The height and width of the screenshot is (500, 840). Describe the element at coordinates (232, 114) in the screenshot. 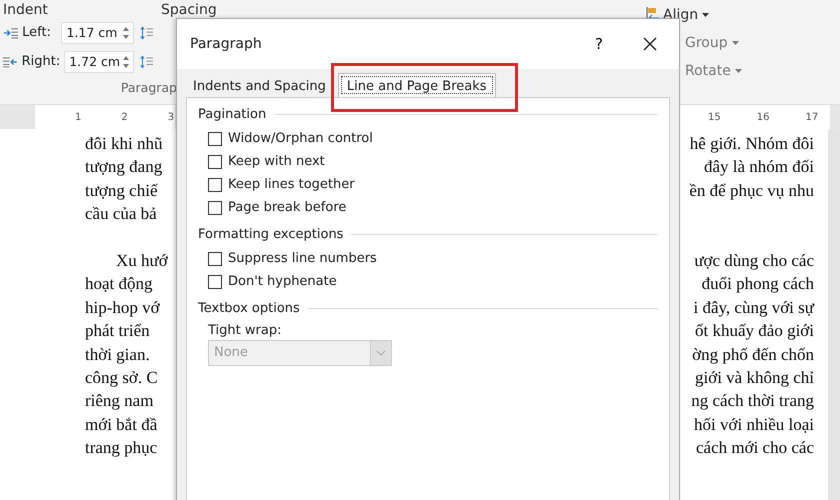

I see `section-heading: Pagination` at that location.